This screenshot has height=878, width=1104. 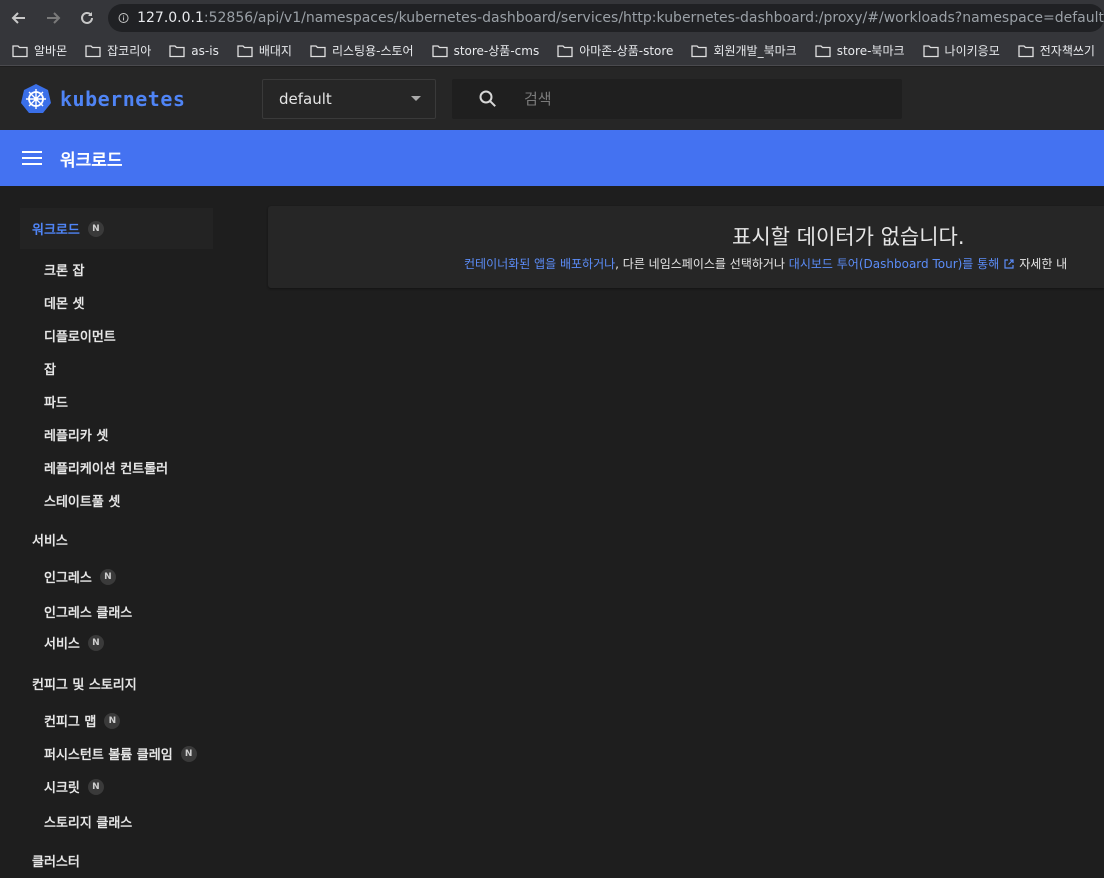 I want to click on bookmark-folder: 리스팅용-스토어, so click(x=362, y=50).